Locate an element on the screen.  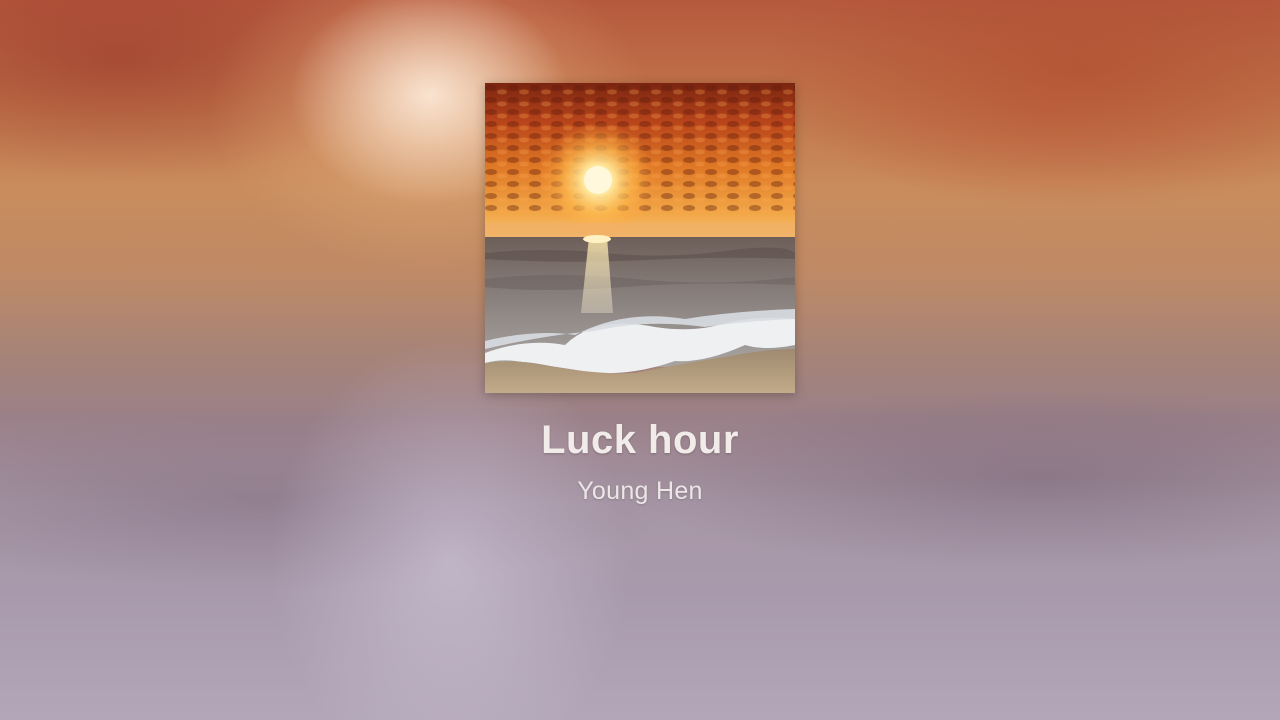
track-title: Luck hour is located at coordinates (640, 440).